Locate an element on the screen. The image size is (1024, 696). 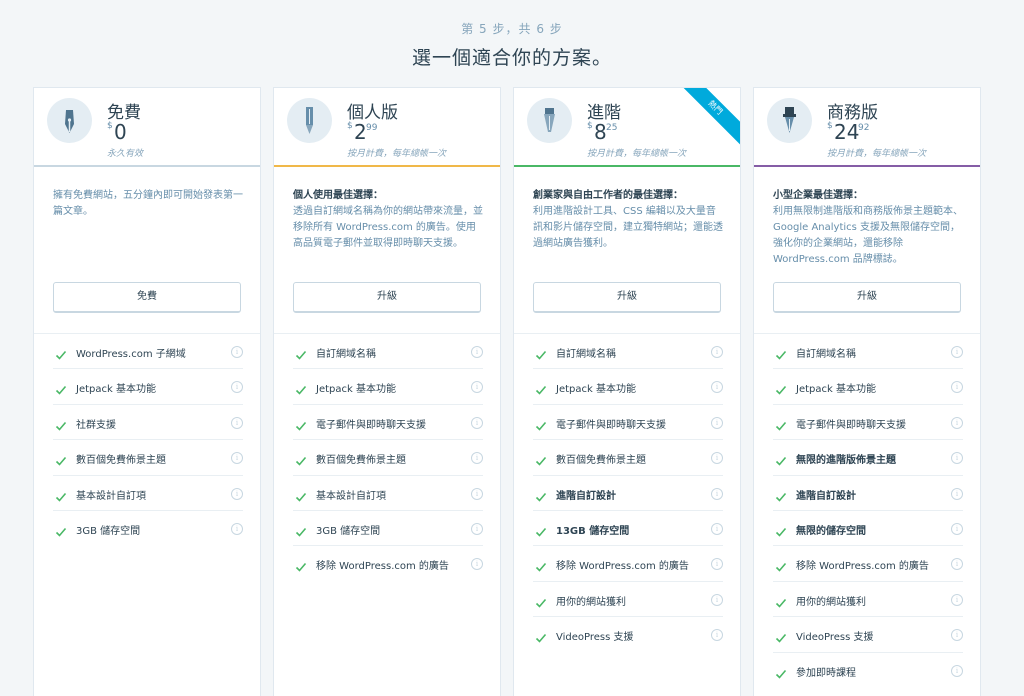
plan-header: 商務版 $24 92 按月計費，每年總帳一次 is located at coordinates (867, 127).